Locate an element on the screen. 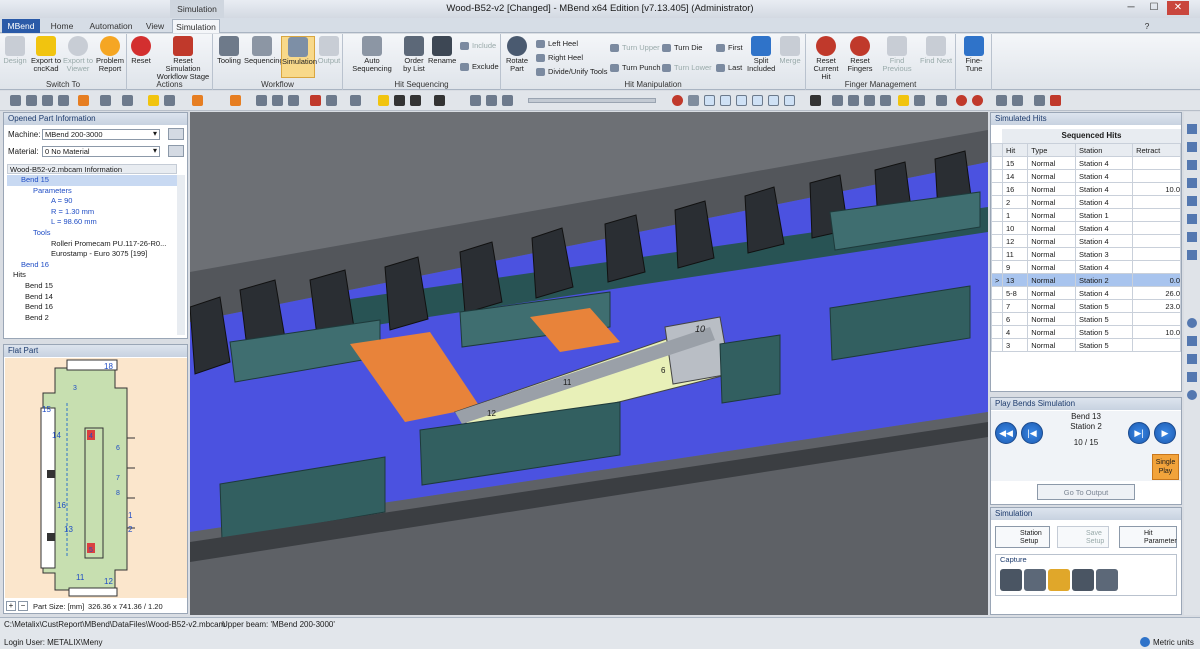 Image resolution: width=1200 pixels, height=649 pixels. beam-icon is located at coordinates (815, 100).